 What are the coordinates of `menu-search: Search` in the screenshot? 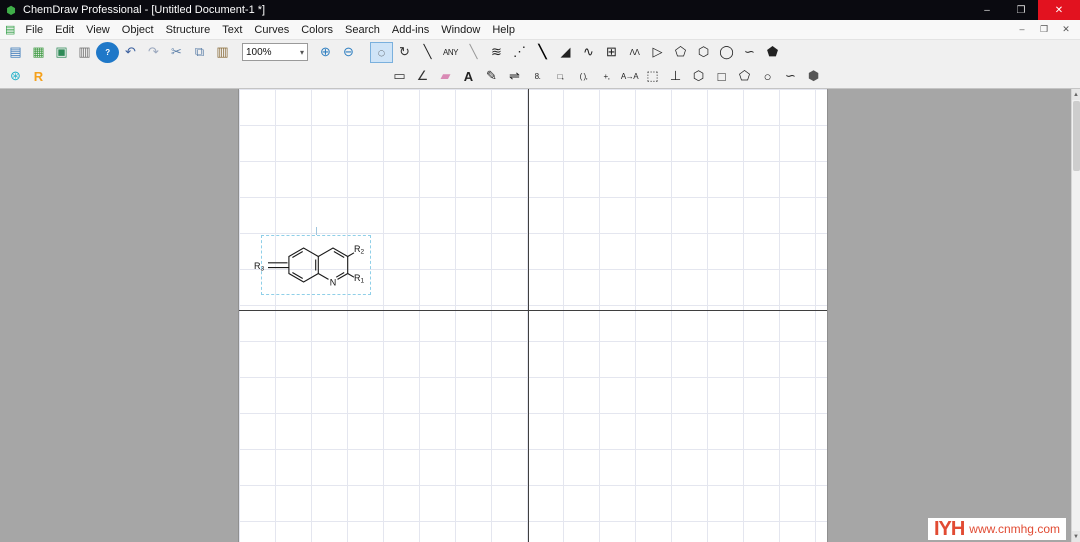 It's located at (362, 30).